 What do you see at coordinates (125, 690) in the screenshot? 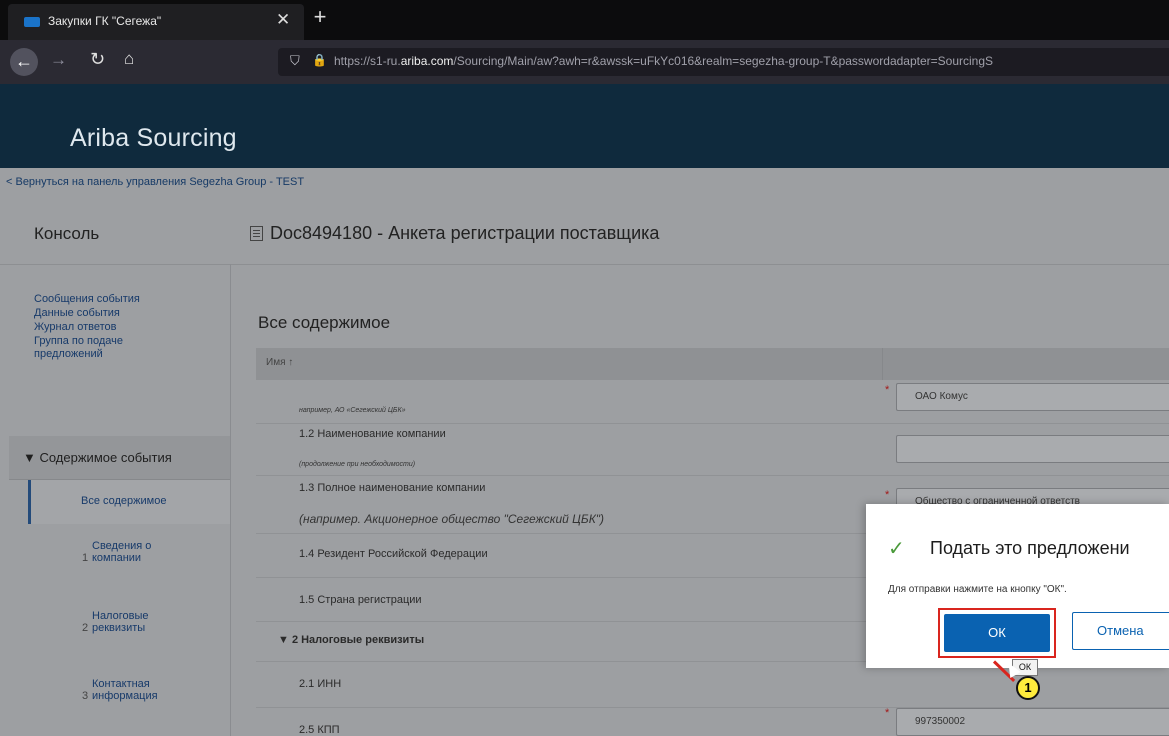
I see `sidebar-item-label: Контактная информация` at bounding box center [125, 690].